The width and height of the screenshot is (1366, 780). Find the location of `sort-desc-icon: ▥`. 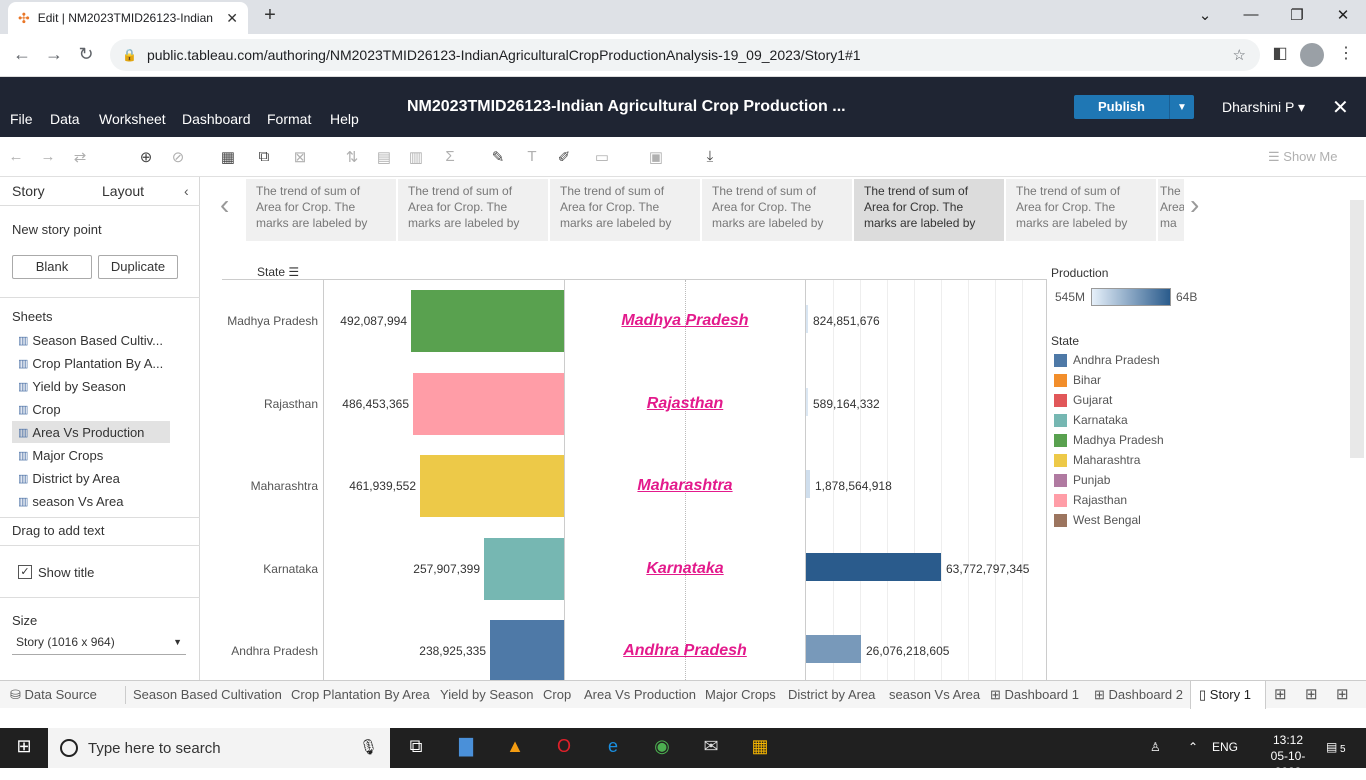

sort-desc-icon: ▥ is located at coordinates (416, 157).